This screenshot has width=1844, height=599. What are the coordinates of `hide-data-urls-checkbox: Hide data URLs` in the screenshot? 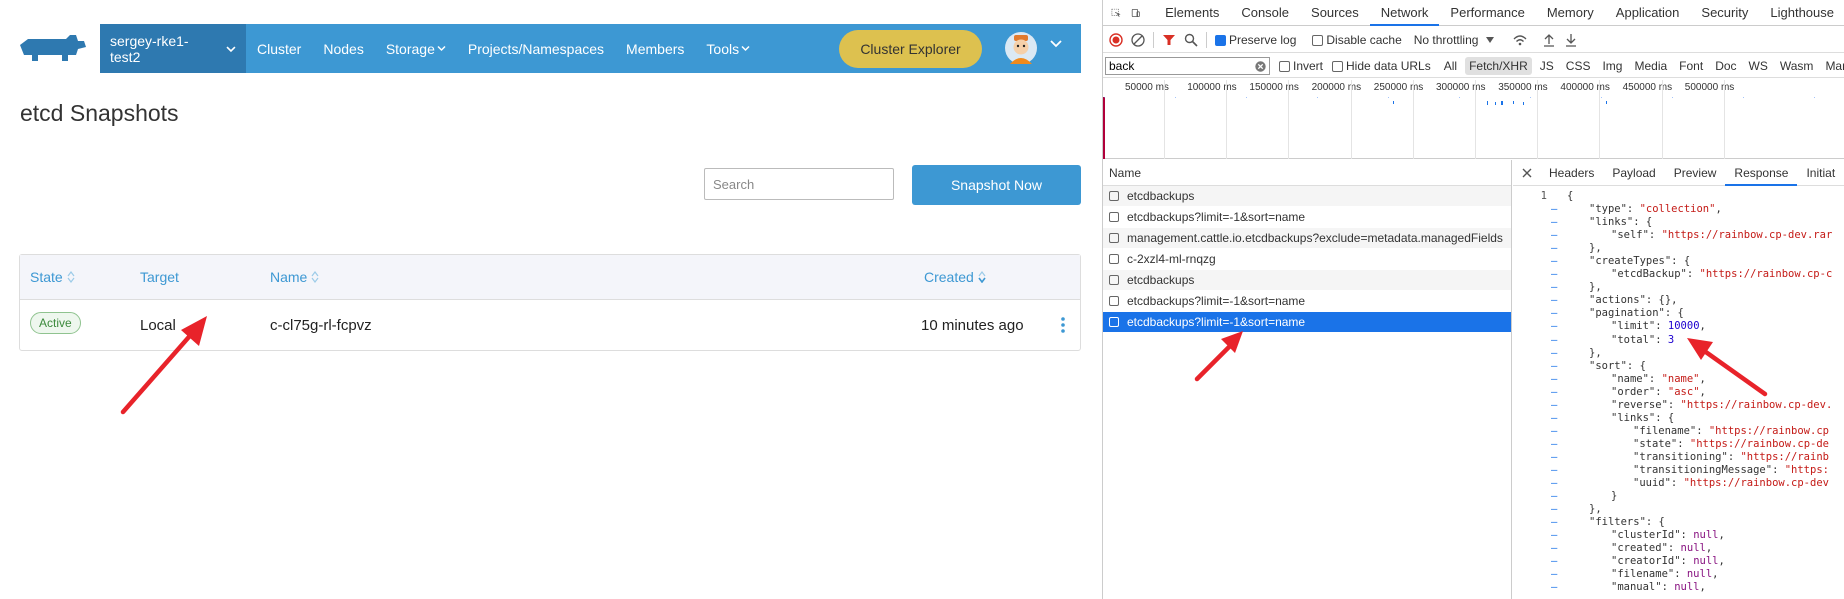 It's located at (1381, 66).